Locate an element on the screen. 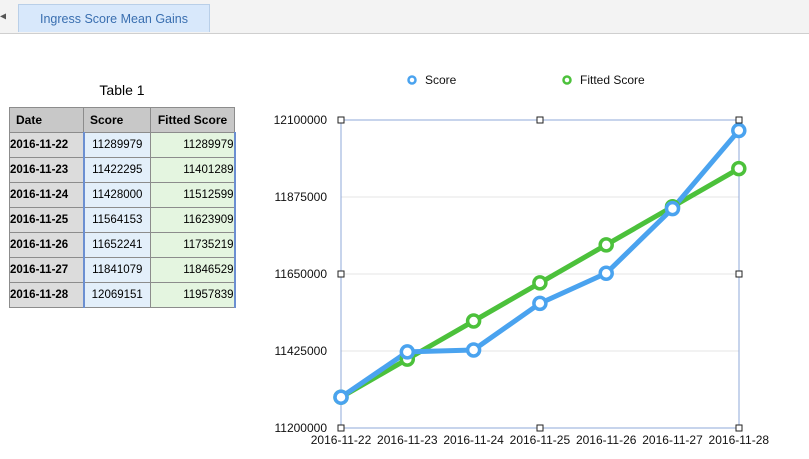 This screenshot has height=459, width=809. score-cell: 11289979 is located at coordinates (116, 145).